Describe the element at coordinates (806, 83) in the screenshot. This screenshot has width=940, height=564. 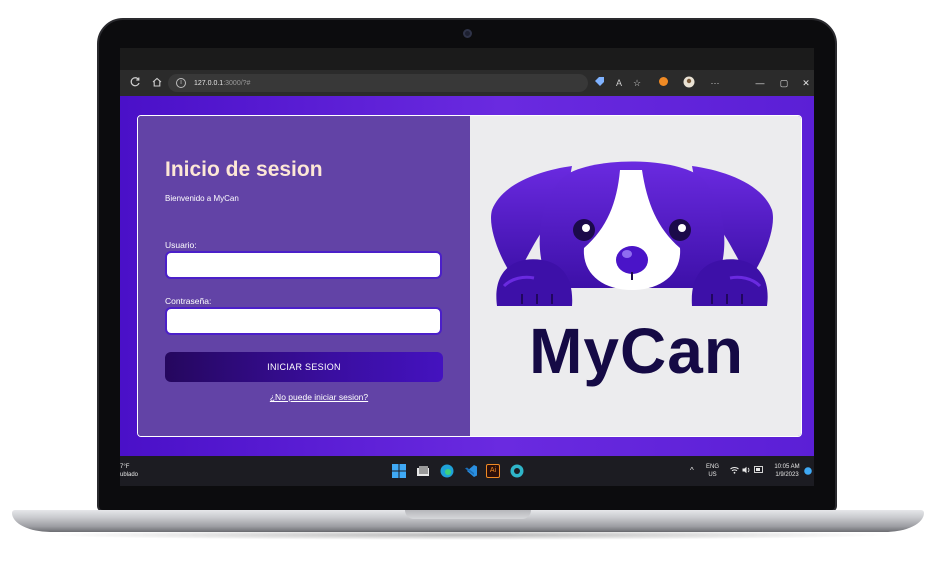
I see `close-icon: ✕` at that location.